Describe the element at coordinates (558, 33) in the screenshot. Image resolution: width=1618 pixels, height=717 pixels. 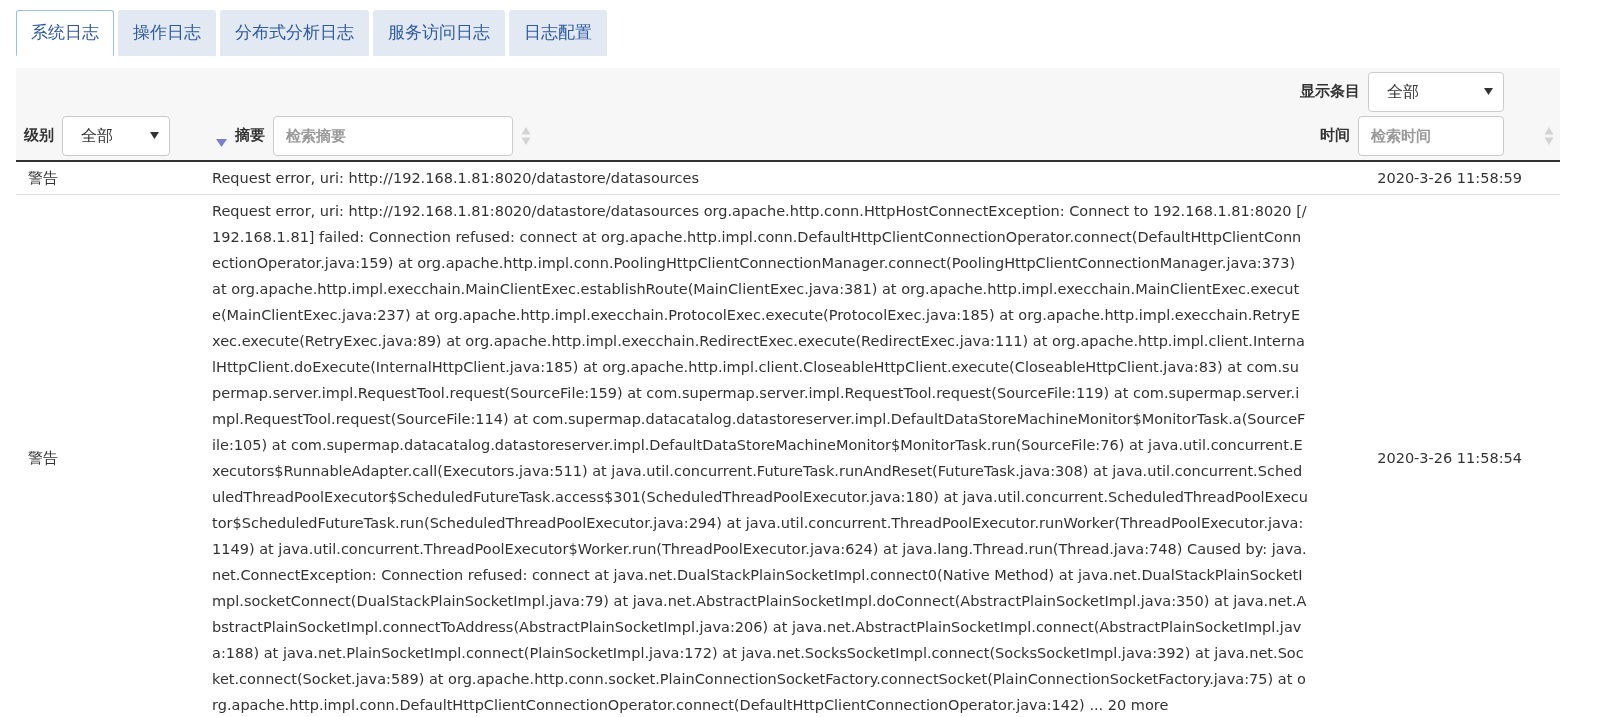
I see `tab: 日志配置` at that location.